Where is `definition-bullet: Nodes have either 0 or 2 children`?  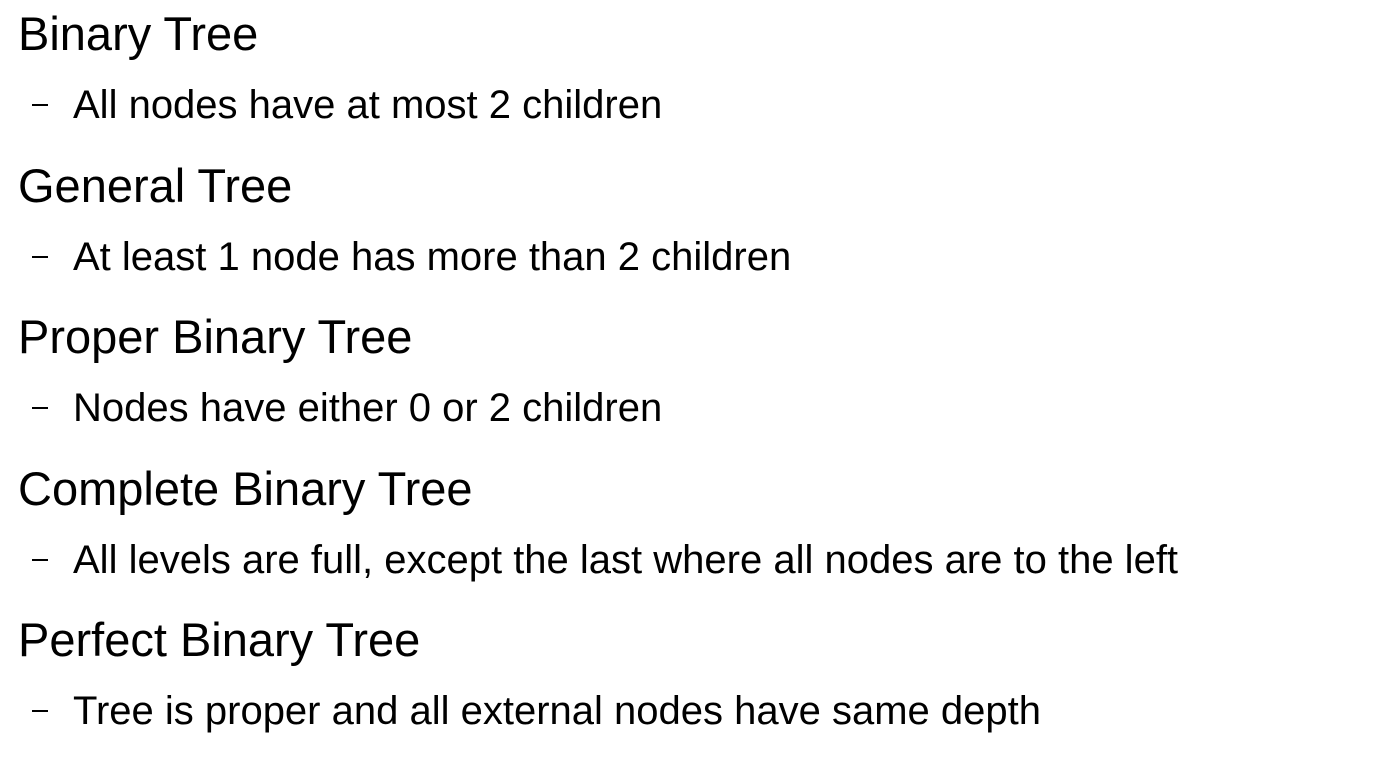
definition-bullet: Nodes have either 0 or 2 children is located at coordinates (691, 408).